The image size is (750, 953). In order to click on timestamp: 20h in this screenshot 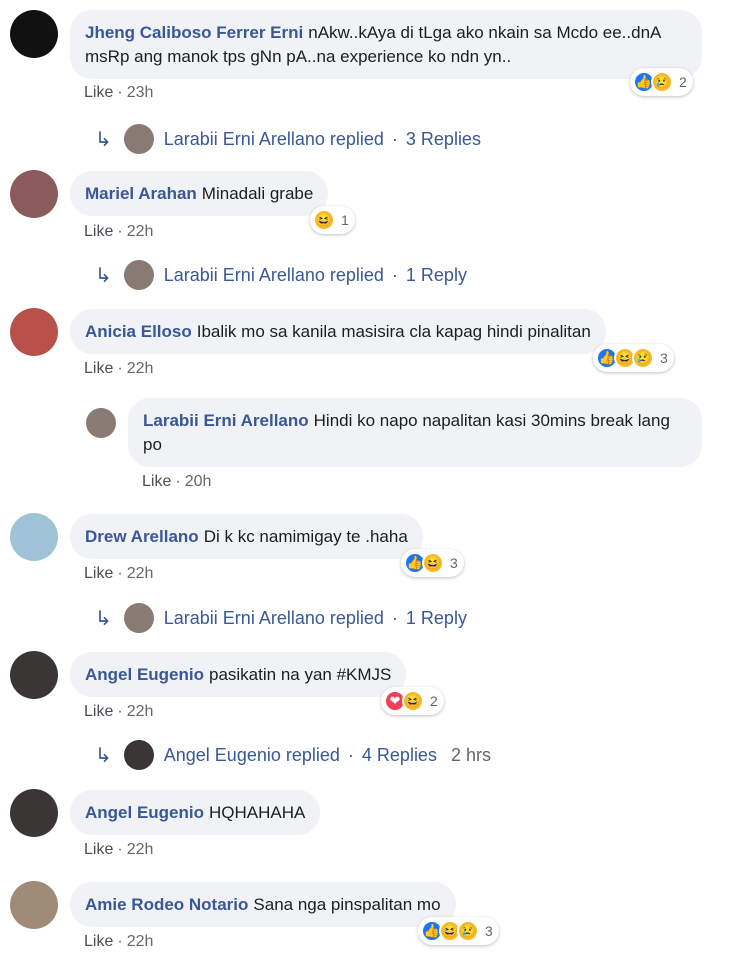, I will do `click(198, 481)`.